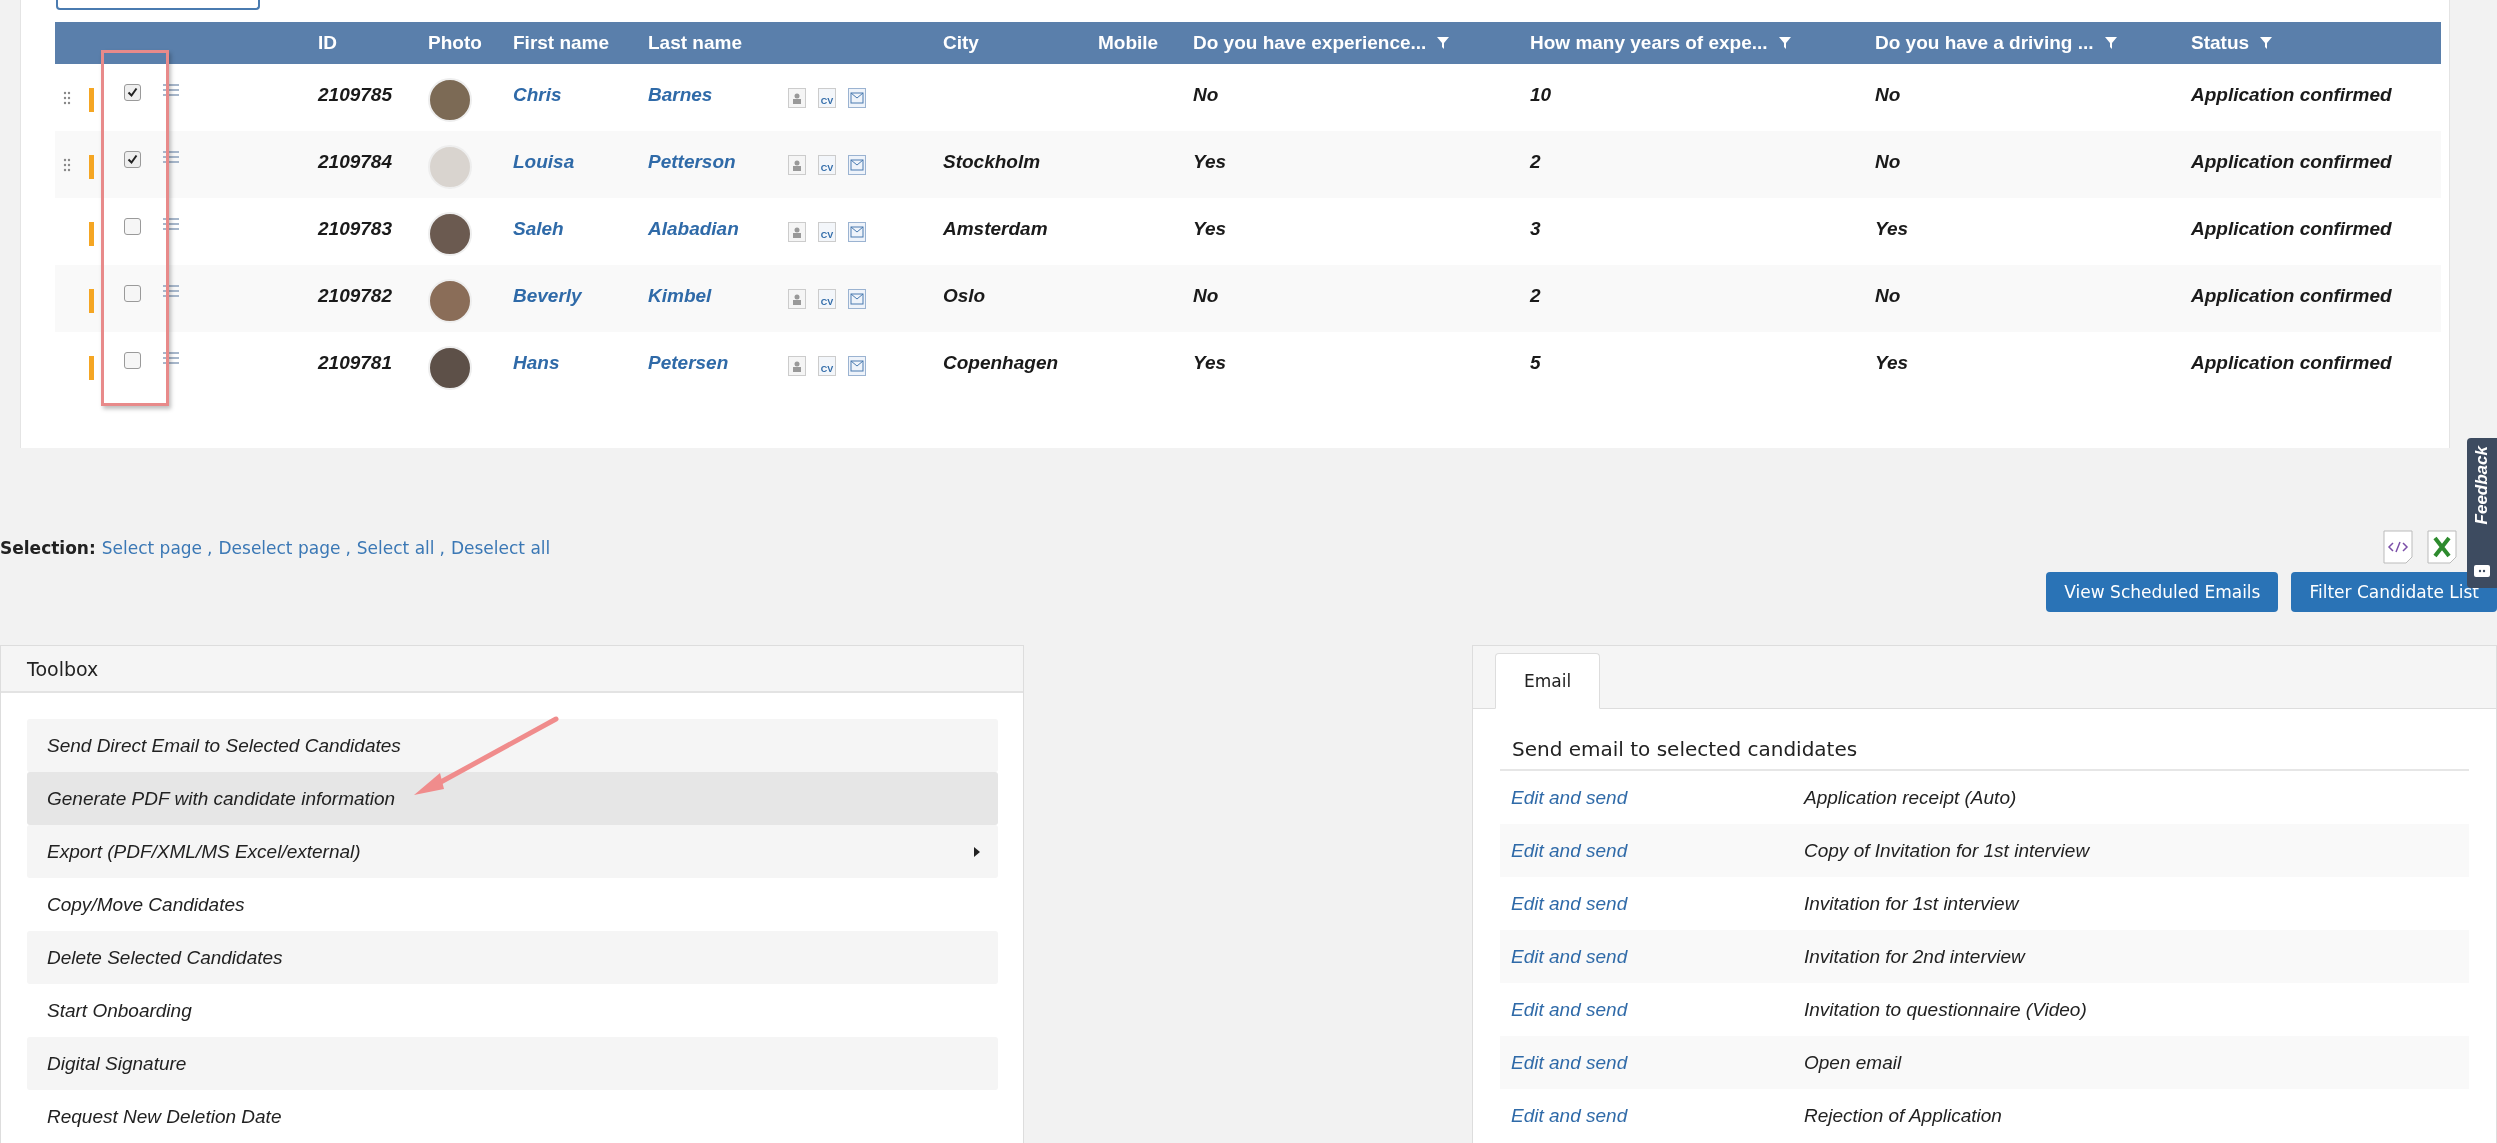  What do you see at coordinates (1535, 229) in the screenshot?
I see `years-cell-text: 3` at bounding box center [1535, 229].